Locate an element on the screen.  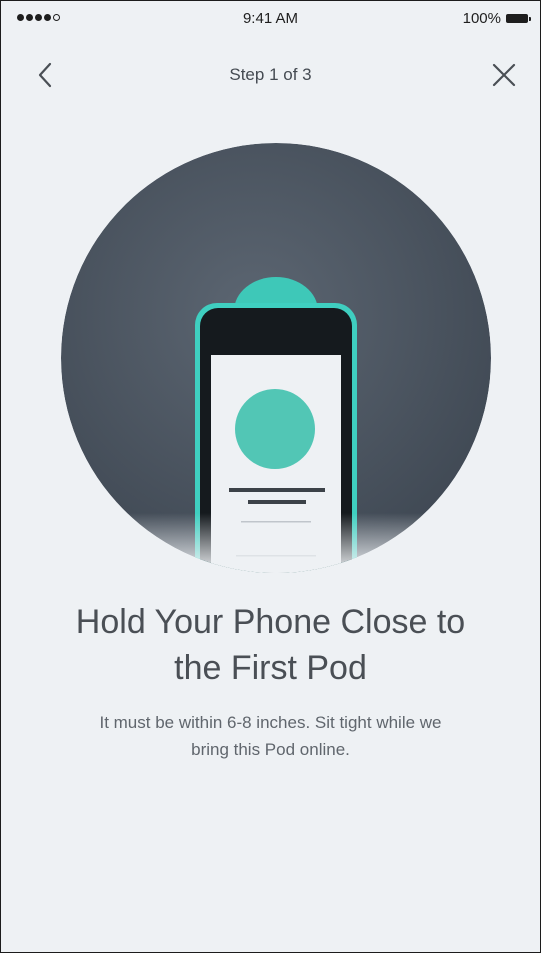
fade-overlay is located at coordinates (276, 543).